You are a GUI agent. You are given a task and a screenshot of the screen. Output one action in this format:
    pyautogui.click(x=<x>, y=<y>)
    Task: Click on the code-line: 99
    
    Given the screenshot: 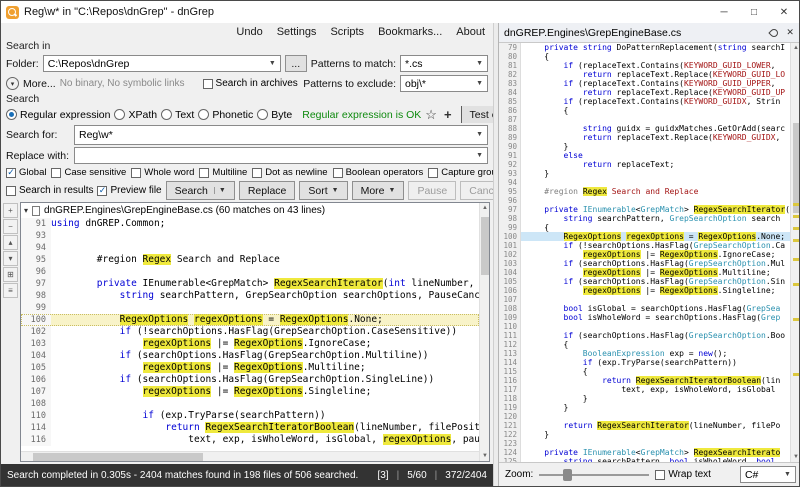 What is the action you would take?
    pyautogui.click(x=250, y=308)
    